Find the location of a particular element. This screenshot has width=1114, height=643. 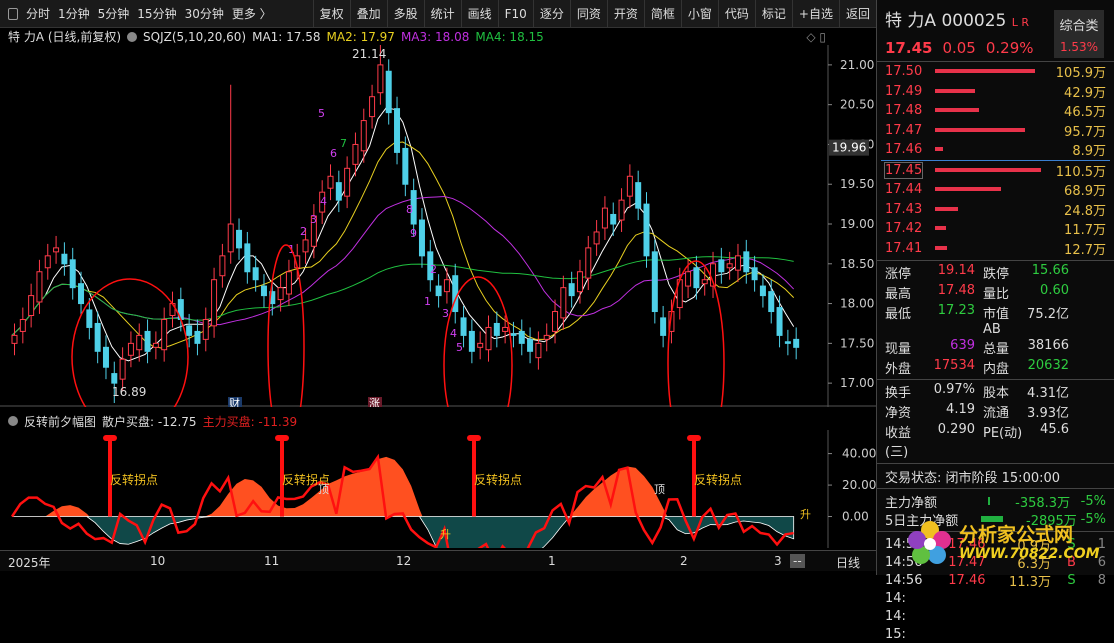

toolbar-button: 逐分 is located at coordinates (551, 14).